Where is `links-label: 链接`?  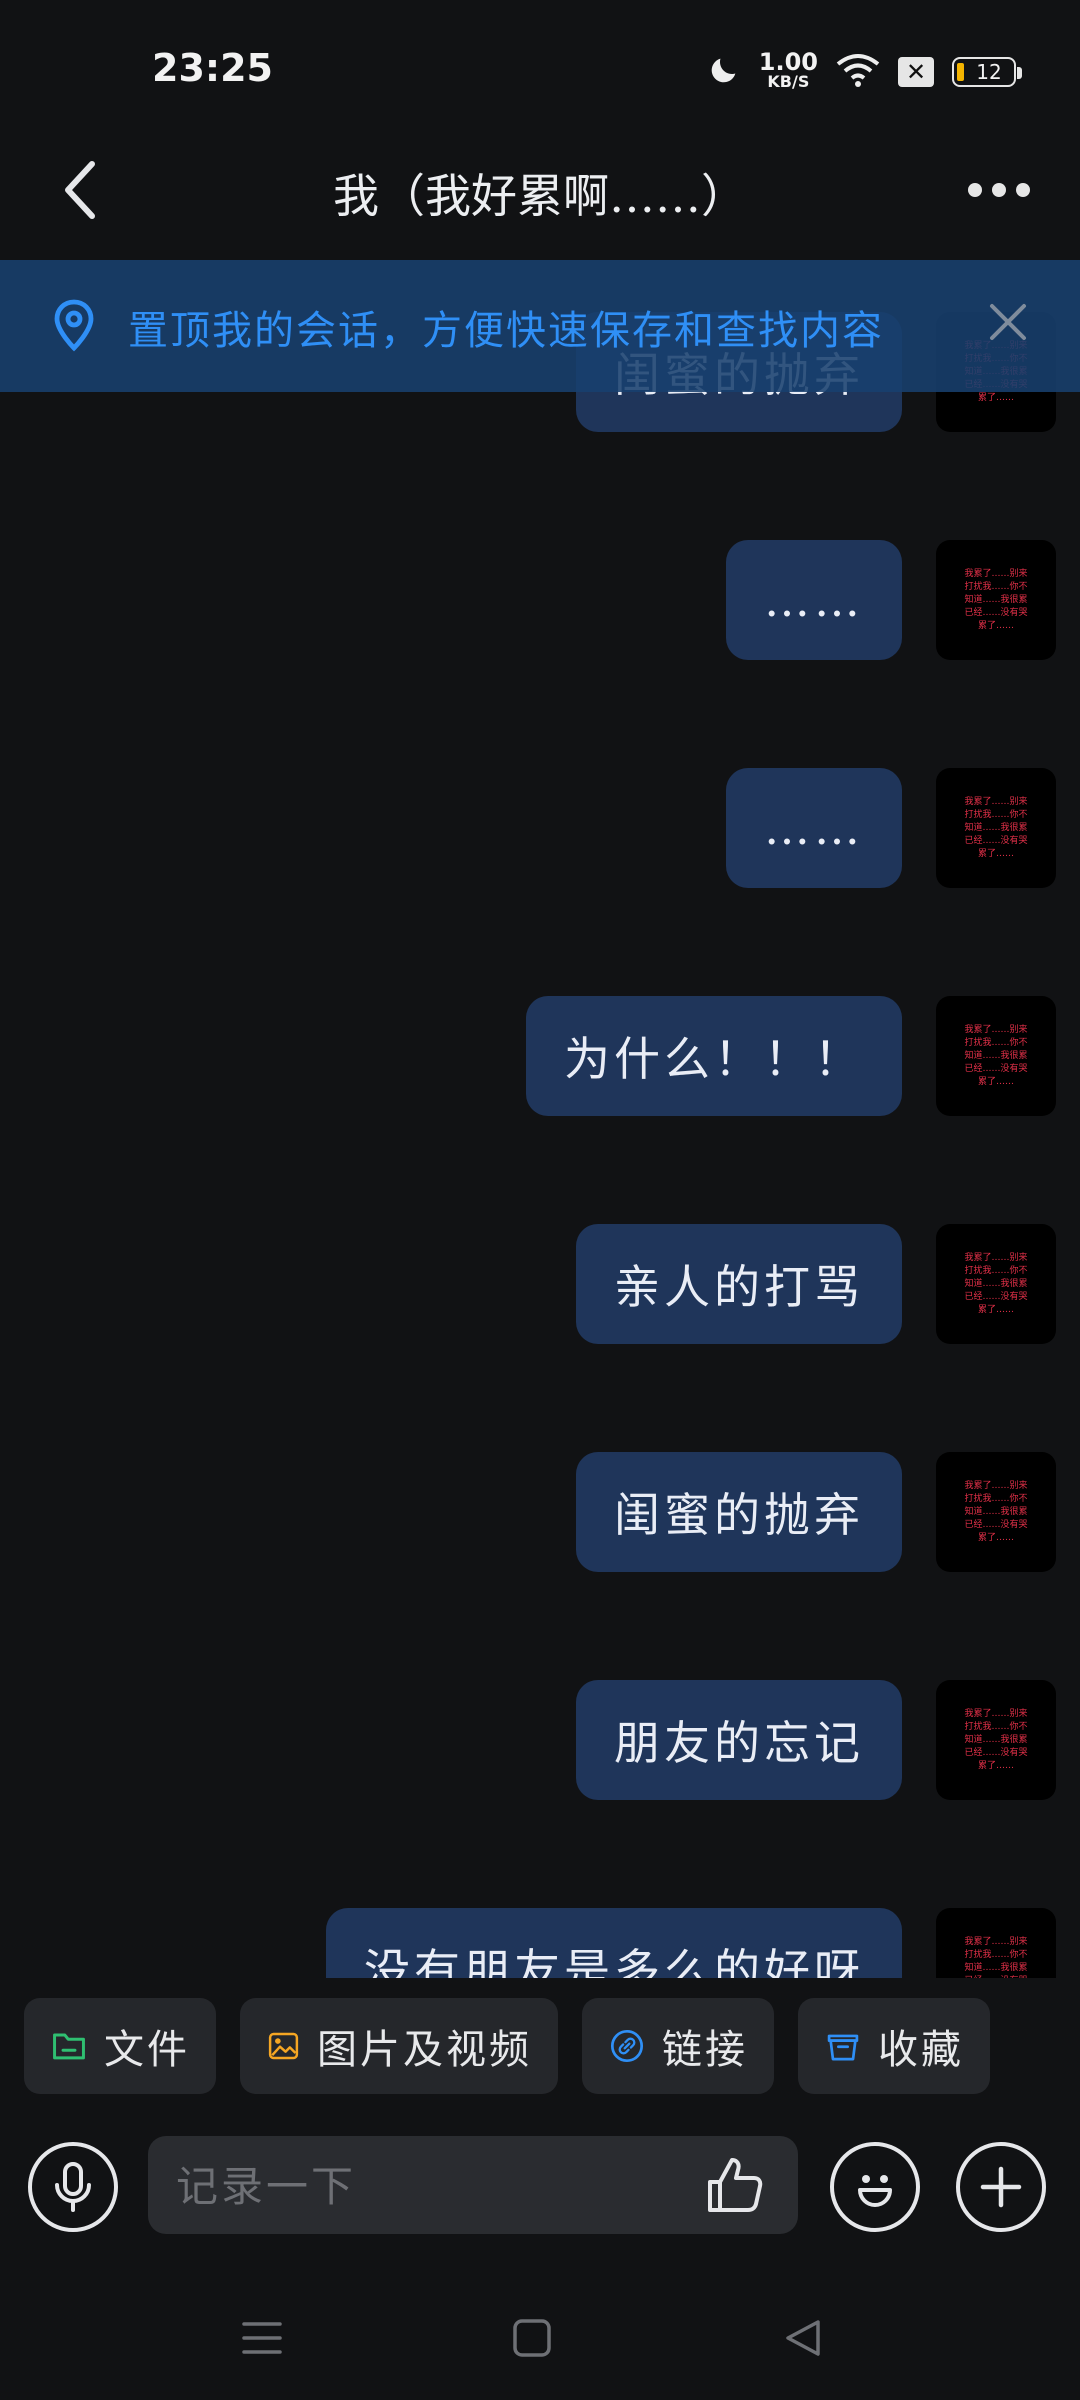
links-label: 链接 is located at coordinates (705, 2050).